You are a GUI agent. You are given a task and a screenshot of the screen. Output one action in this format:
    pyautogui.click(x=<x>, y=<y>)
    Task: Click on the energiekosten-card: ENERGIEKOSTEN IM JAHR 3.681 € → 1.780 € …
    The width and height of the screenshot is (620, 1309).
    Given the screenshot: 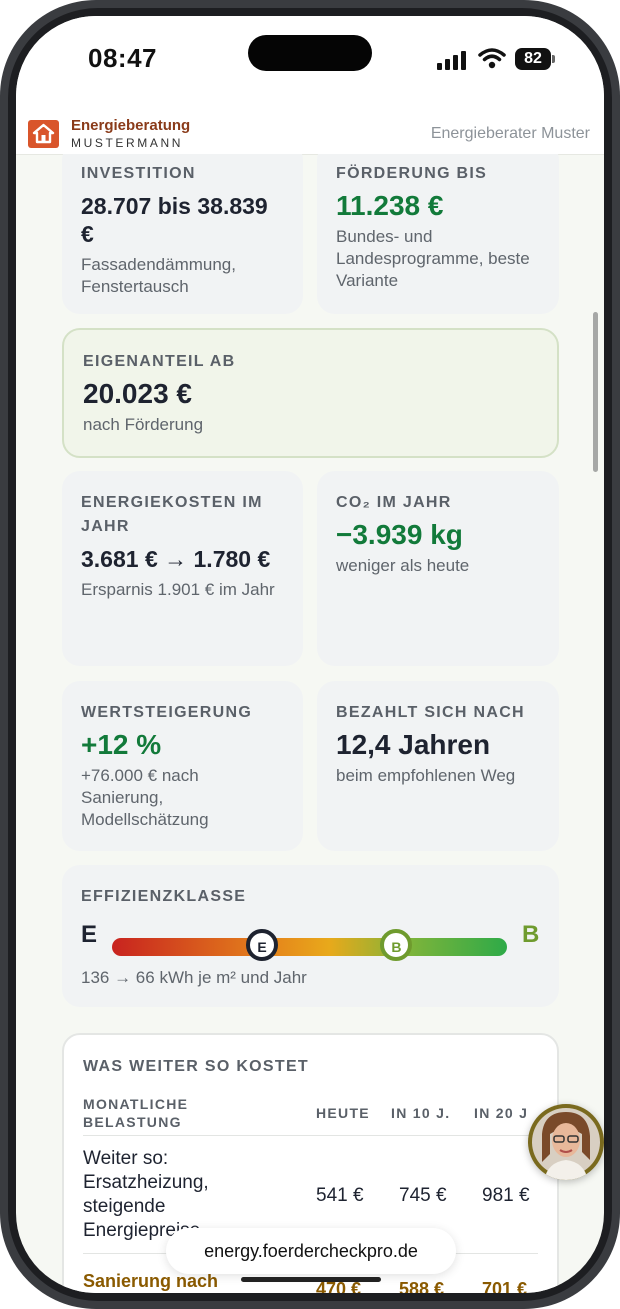 What is the action you would take?
    pyautogui.click(x=182, y=568)
    